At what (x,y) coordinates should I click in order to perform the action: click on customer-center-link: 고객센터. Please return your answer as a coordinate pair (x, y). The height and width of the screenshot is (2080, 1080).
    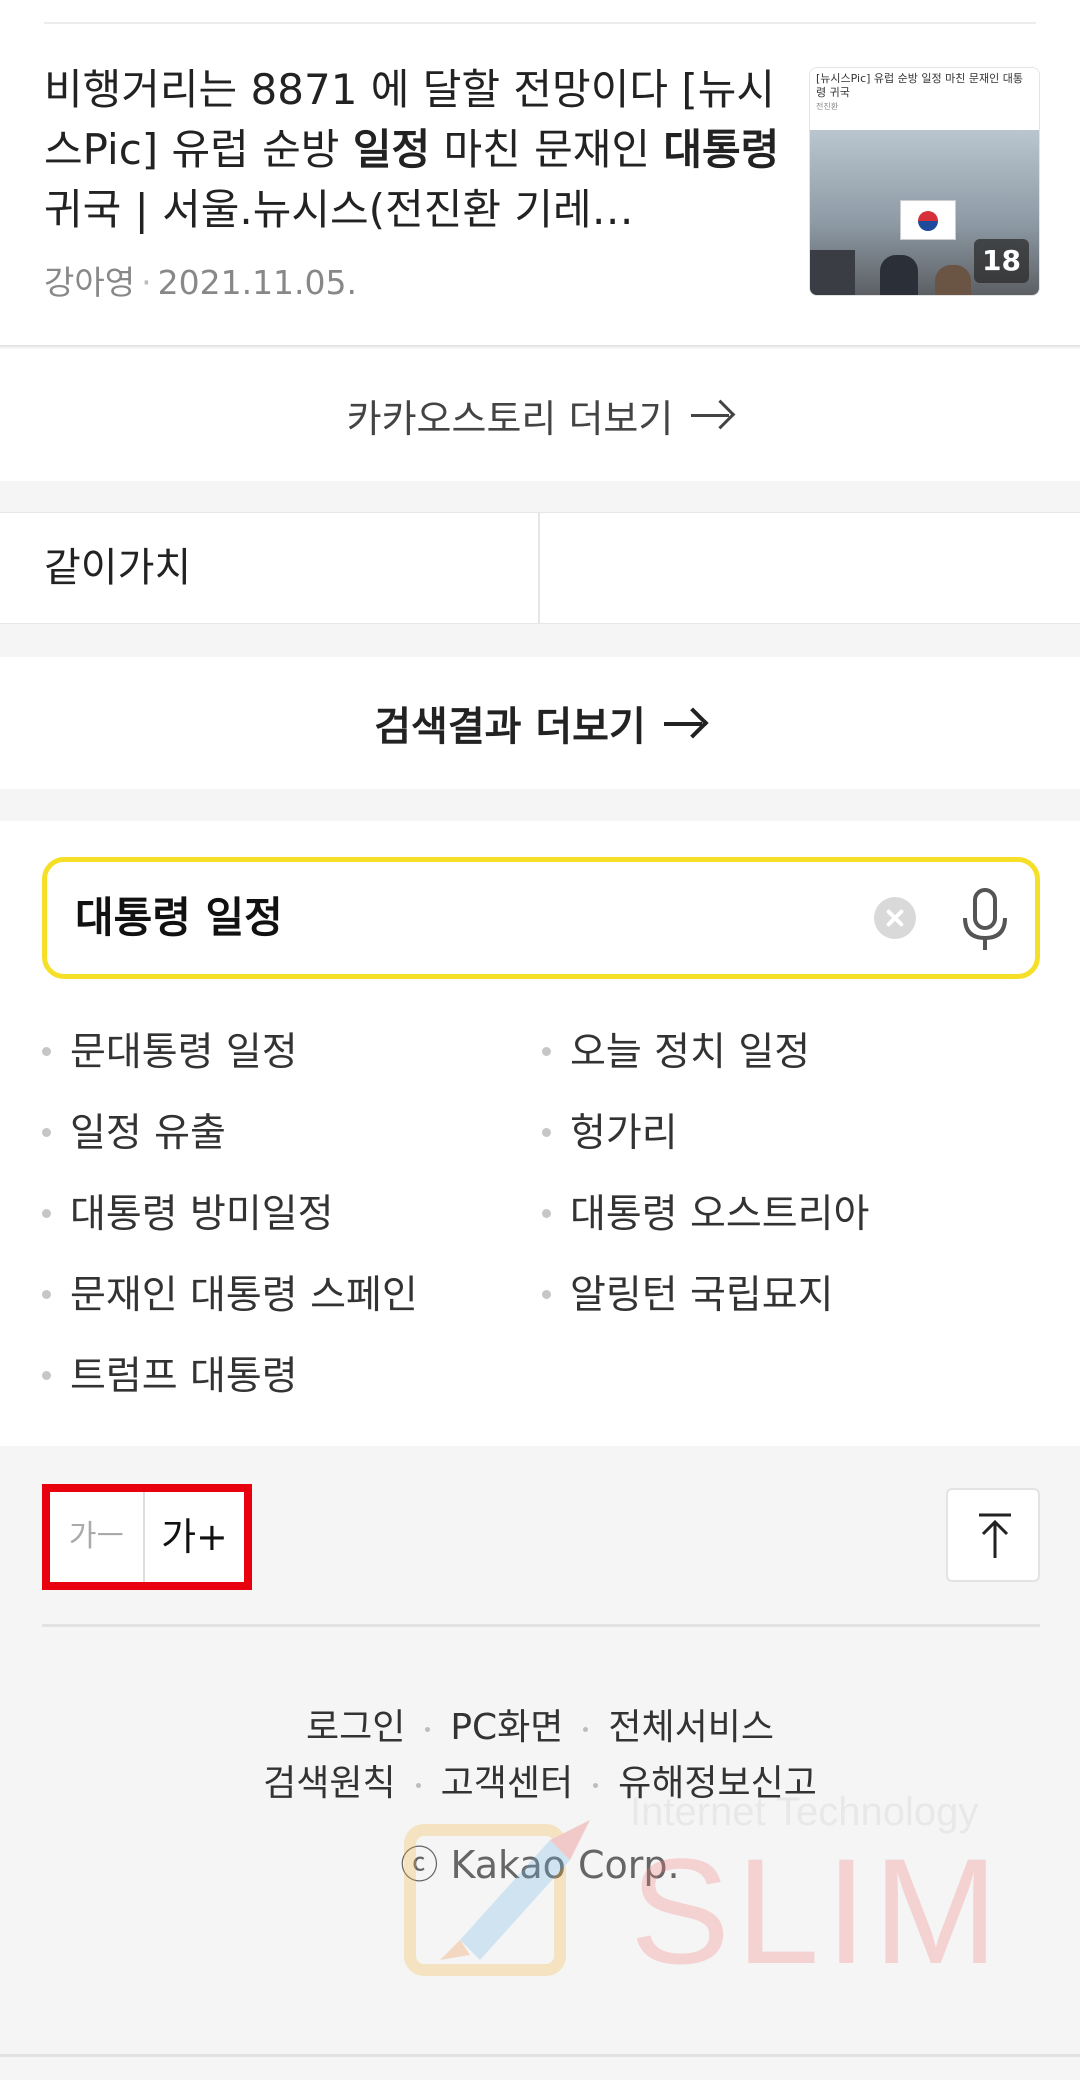
    Looking at the image, I should click on (507, 1783).